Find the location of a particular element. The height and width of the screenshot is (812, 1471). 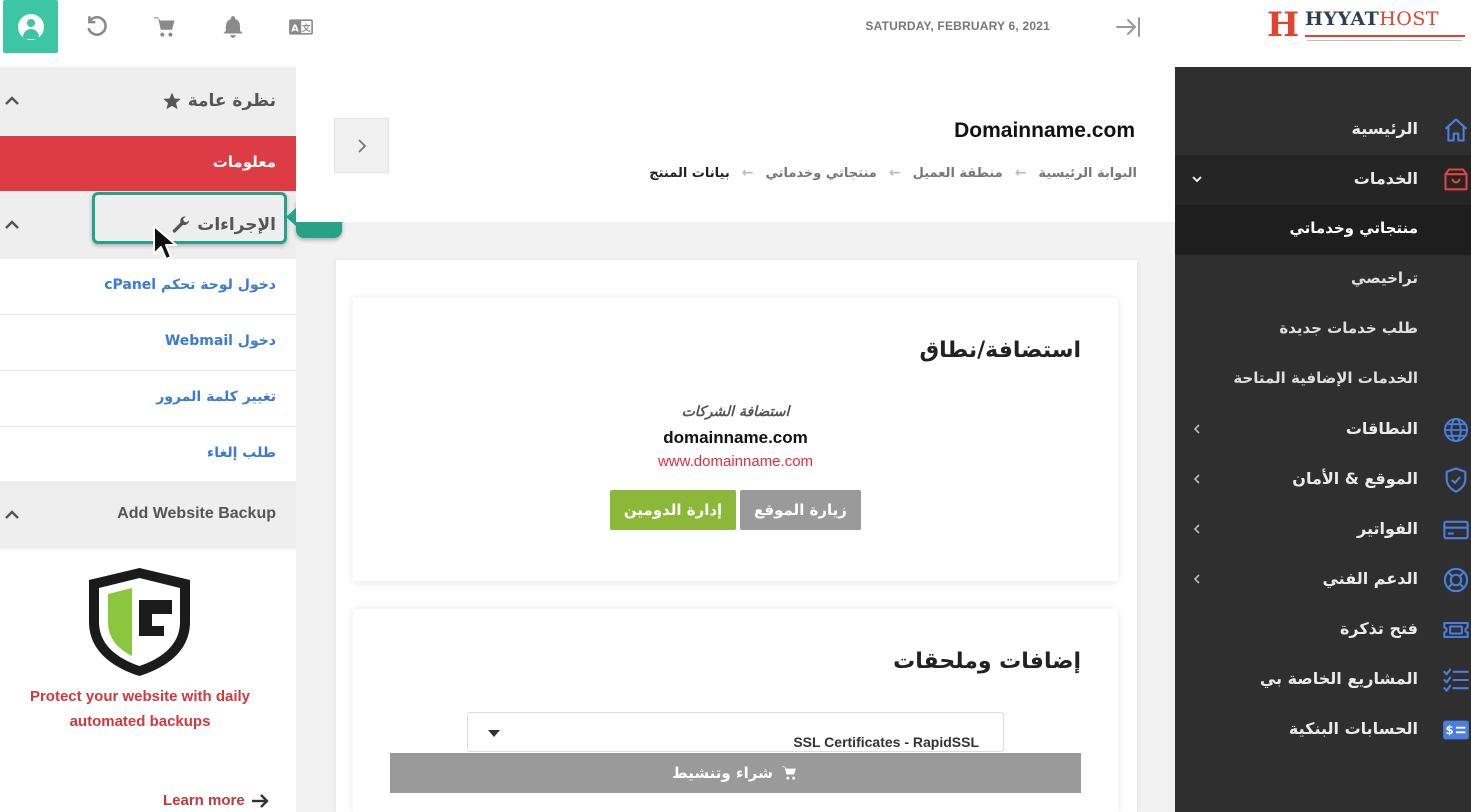

link-label: طلب إلغاء is located at coordinates (241, 453).